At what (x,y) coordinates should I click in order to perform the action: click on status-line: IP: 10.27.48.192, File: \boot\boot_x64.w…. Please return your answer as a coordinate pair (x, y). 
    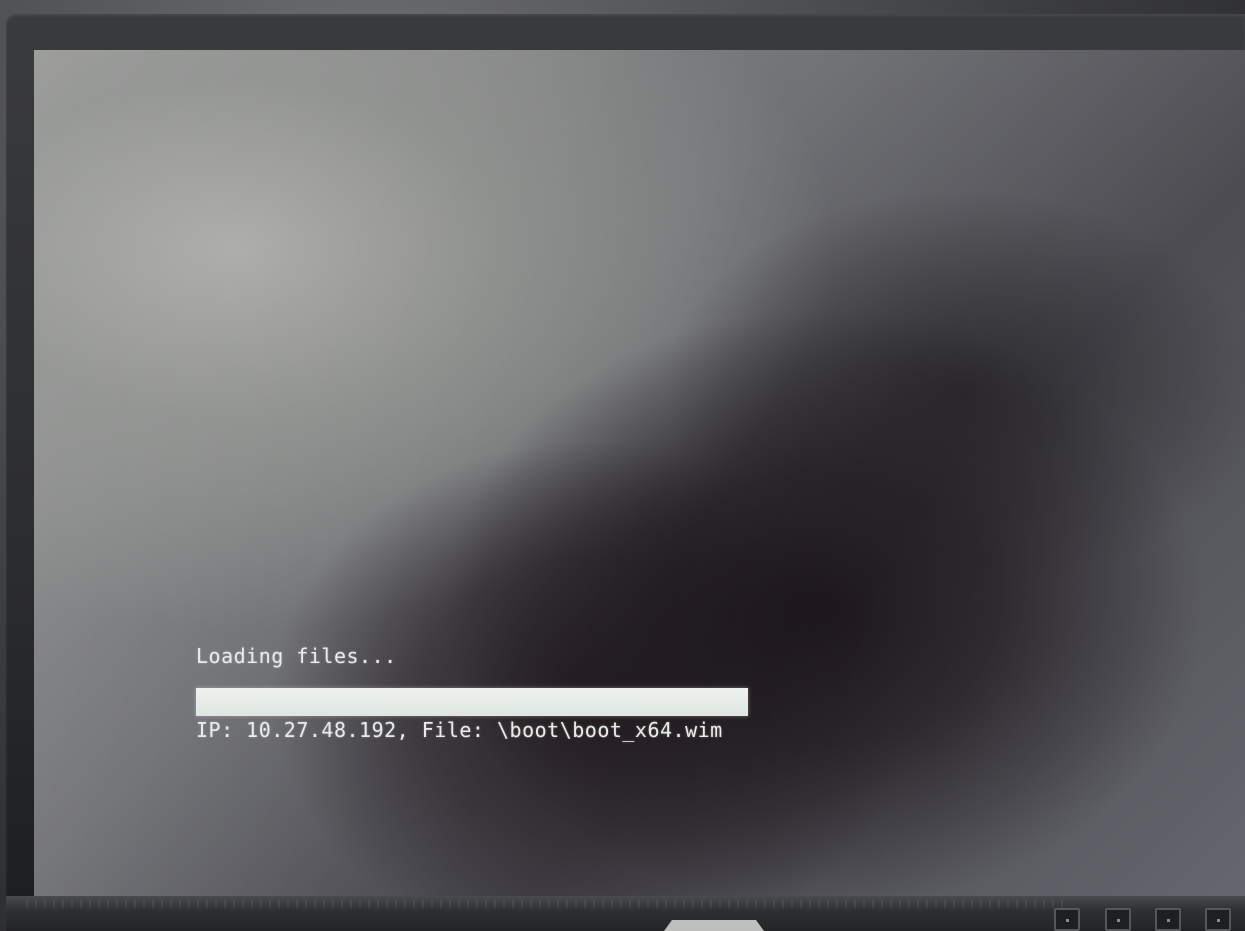
    Looking at the image, I should click on (459, 730).